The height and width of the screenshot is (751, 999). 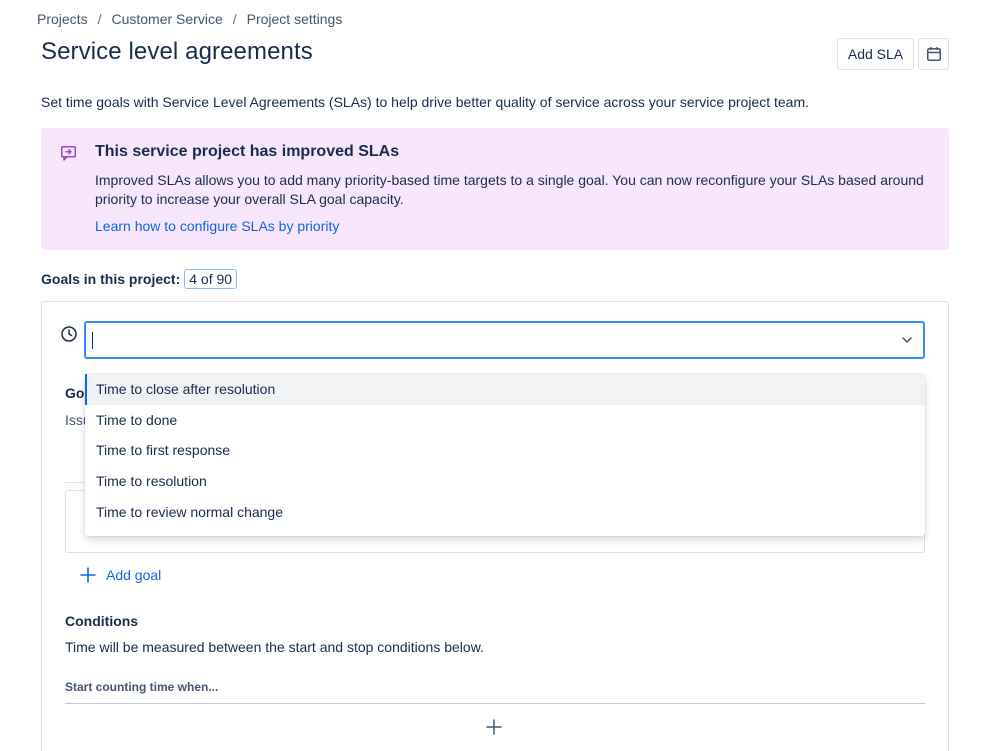 What do you see at coordinates (75, 393) in the screenshot?
I see `goal-heading: Go` at bounding box center [75, 393].